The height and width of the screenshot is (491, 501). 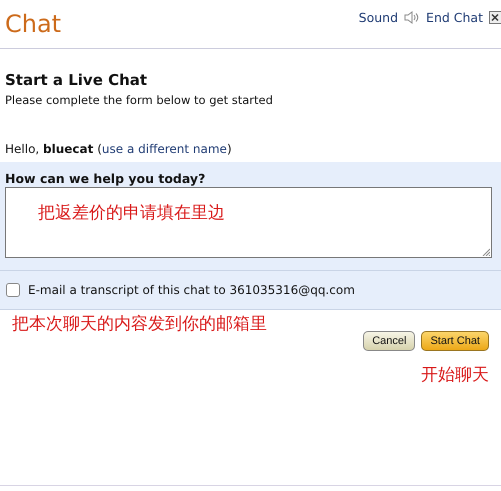 What do you see at coordinates (191, 290) in the screenshot?
I see `transcript-label: E-mail a transcript of this chat to 361035316@qq.com` at bounding box center [191, 290].